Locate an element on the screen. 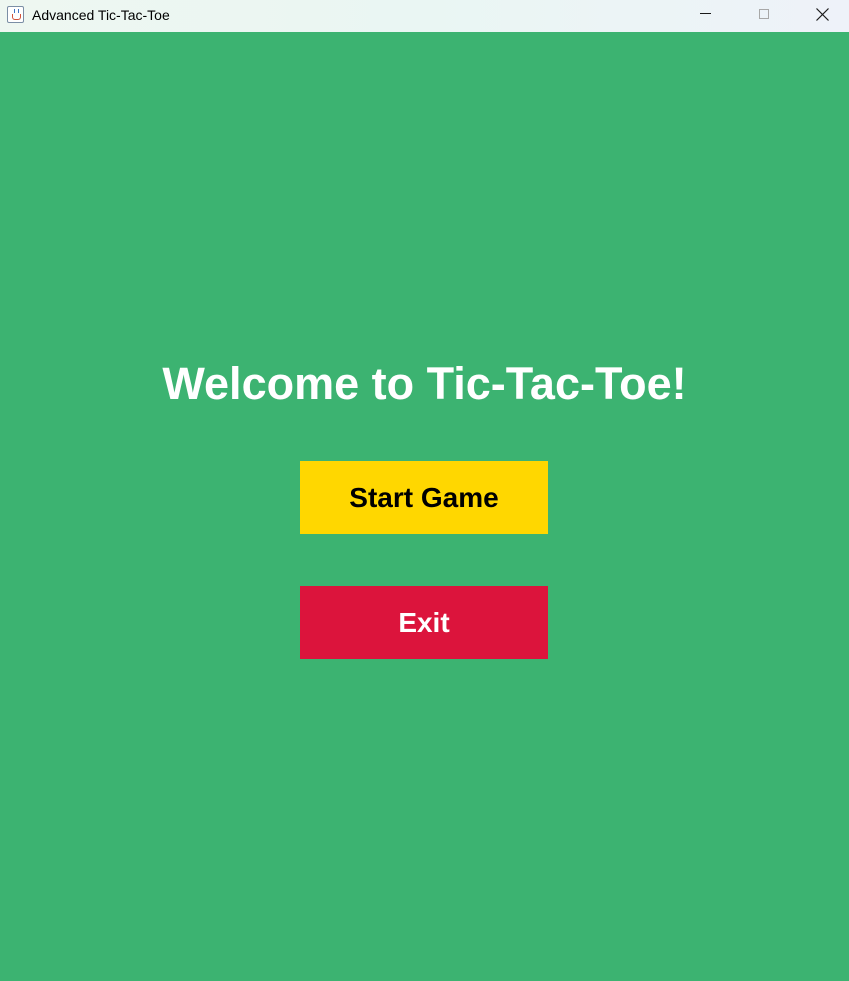  minimize-button is located at coordinates (706, 16).